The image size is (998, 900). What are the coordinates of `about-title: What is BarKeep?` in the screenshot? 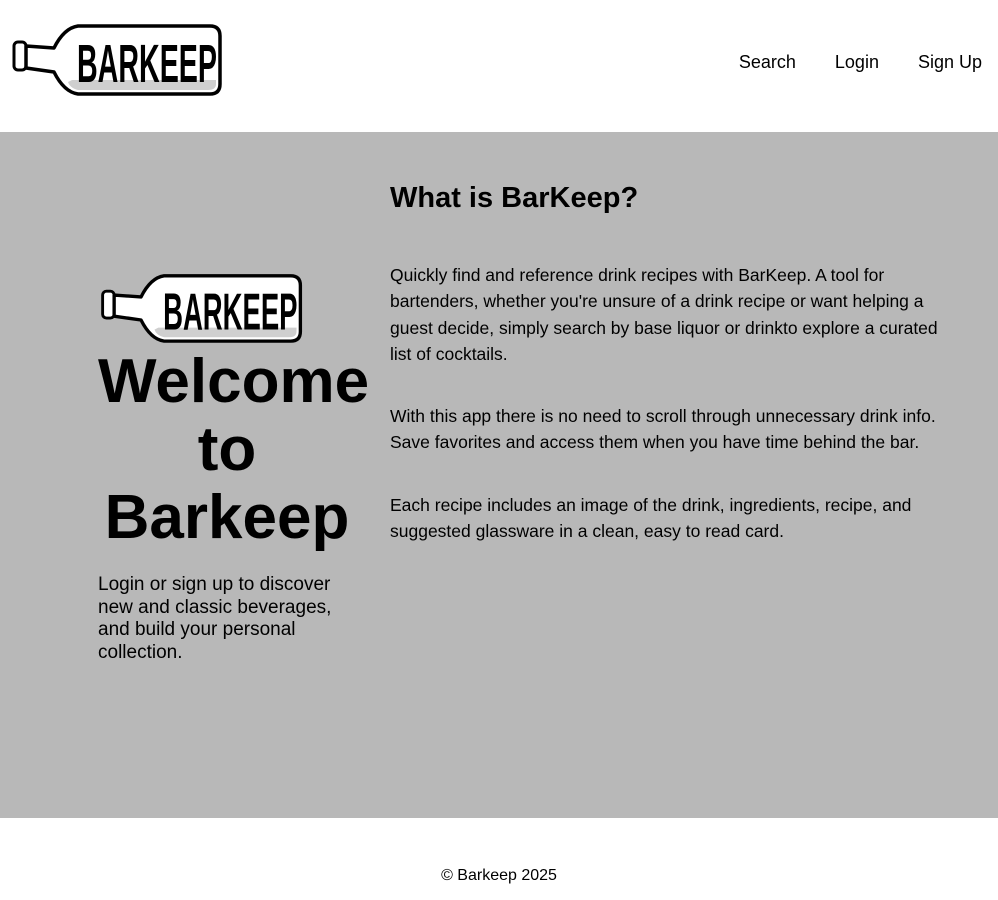 It's located at (514, 198).